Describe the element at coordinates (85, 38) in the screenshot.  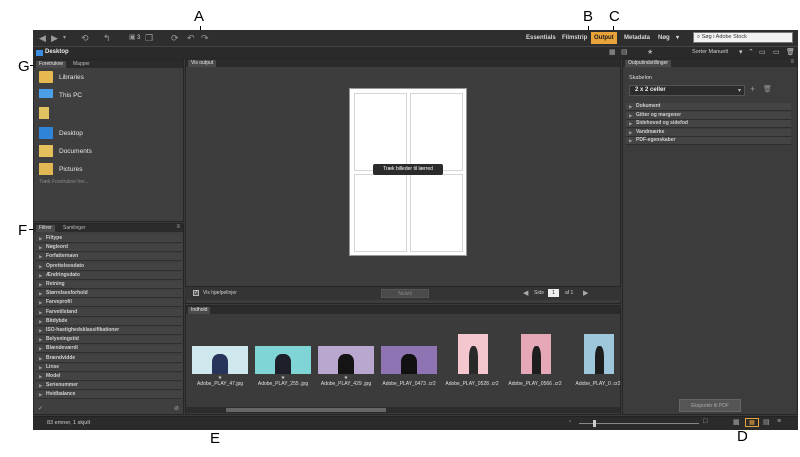
I see `recent-icon: ⟲` at that location.